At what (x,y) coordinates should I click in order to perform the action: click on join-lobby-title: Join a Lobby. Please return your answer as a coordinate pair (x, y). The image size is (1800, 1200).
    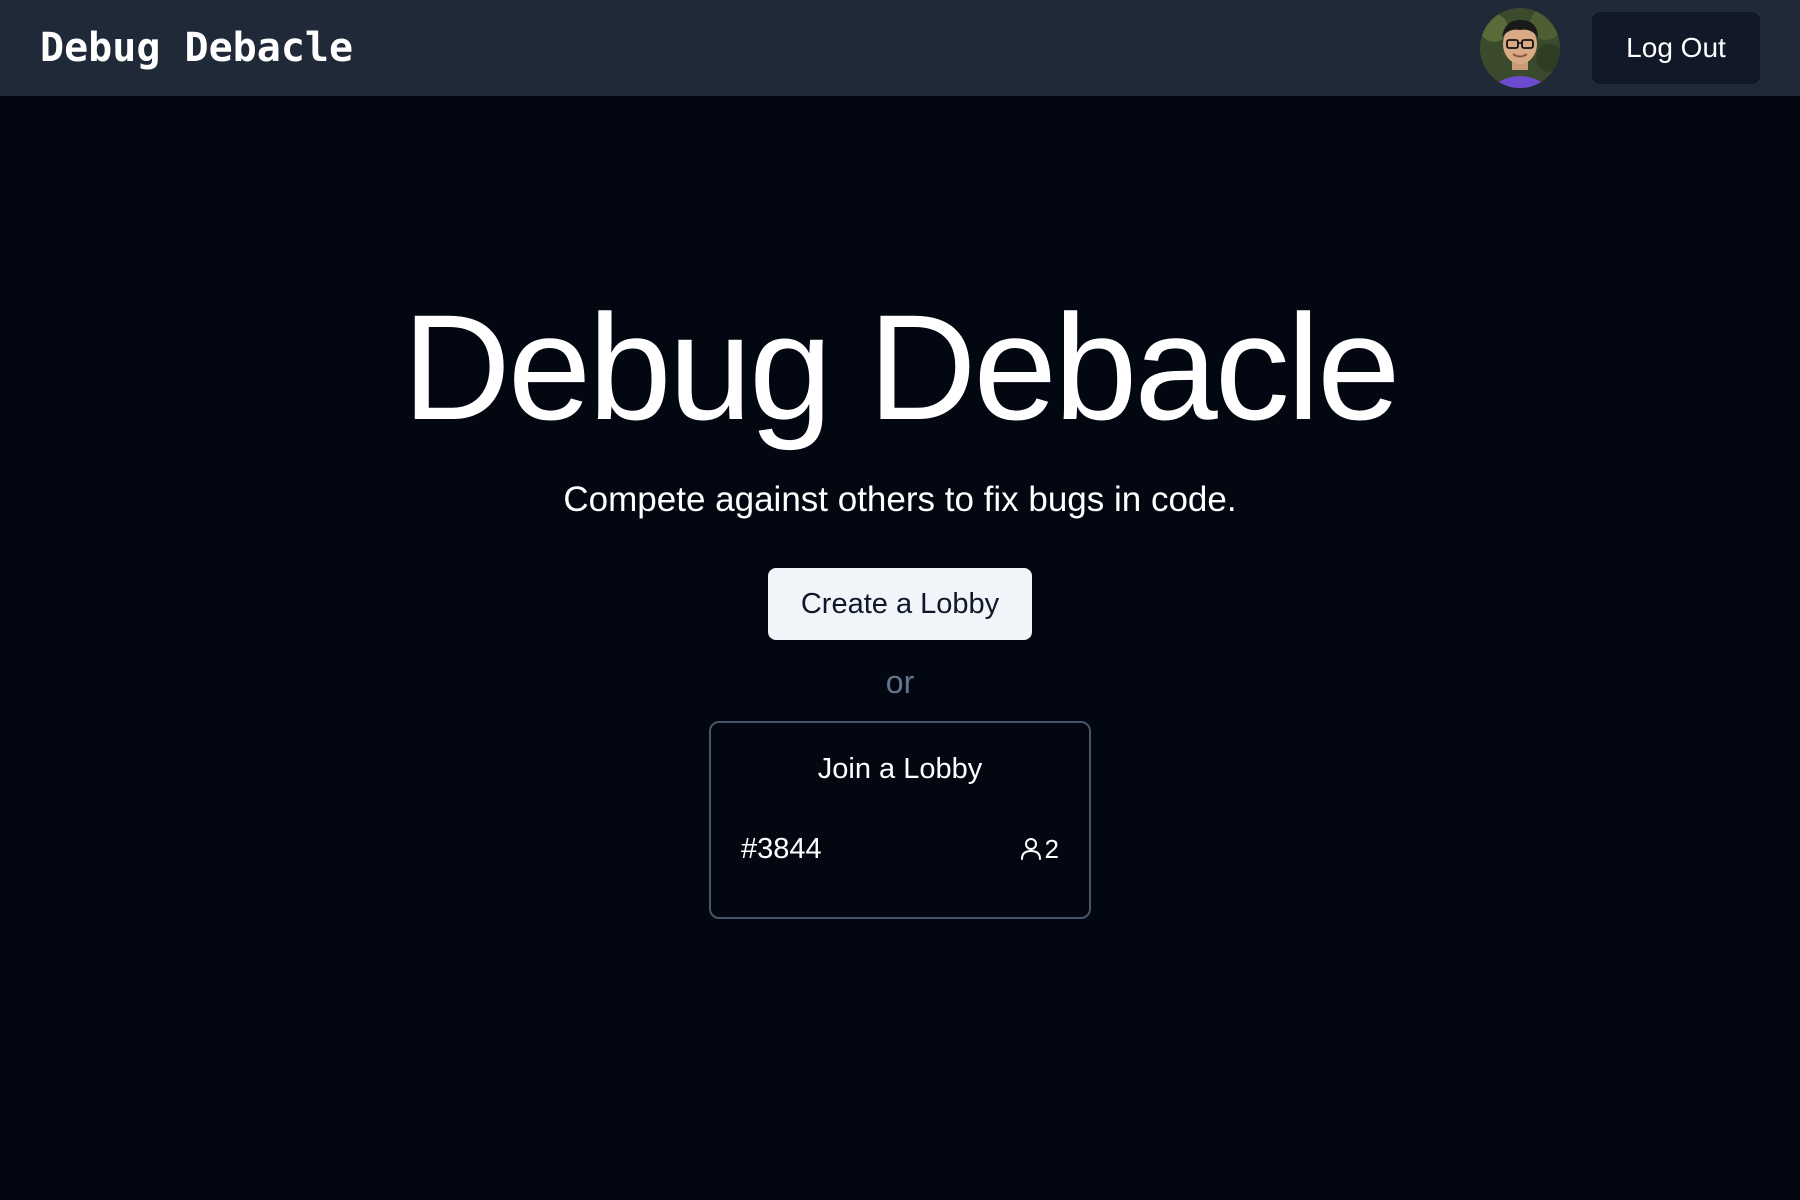
    Looking at the image, I should click on (900, 769).